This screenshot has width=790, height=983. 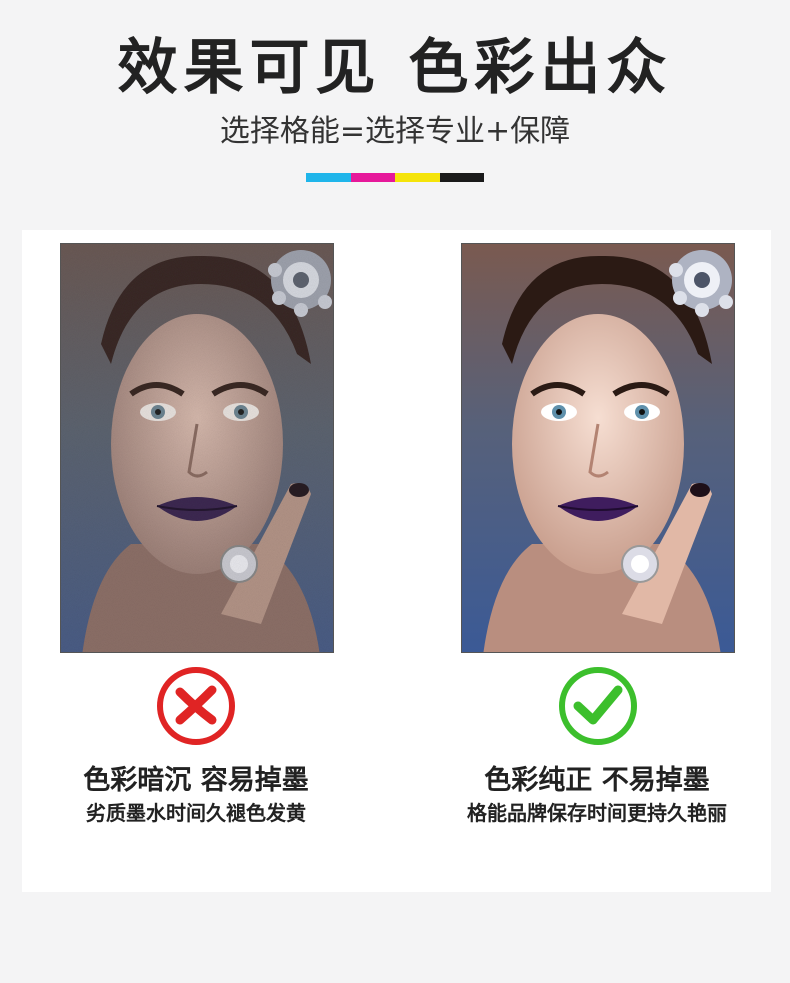 What do you see at coordinates (328, 177) in the screenshot?
I see `cyan-swatch` at bounding box center [328, 177].